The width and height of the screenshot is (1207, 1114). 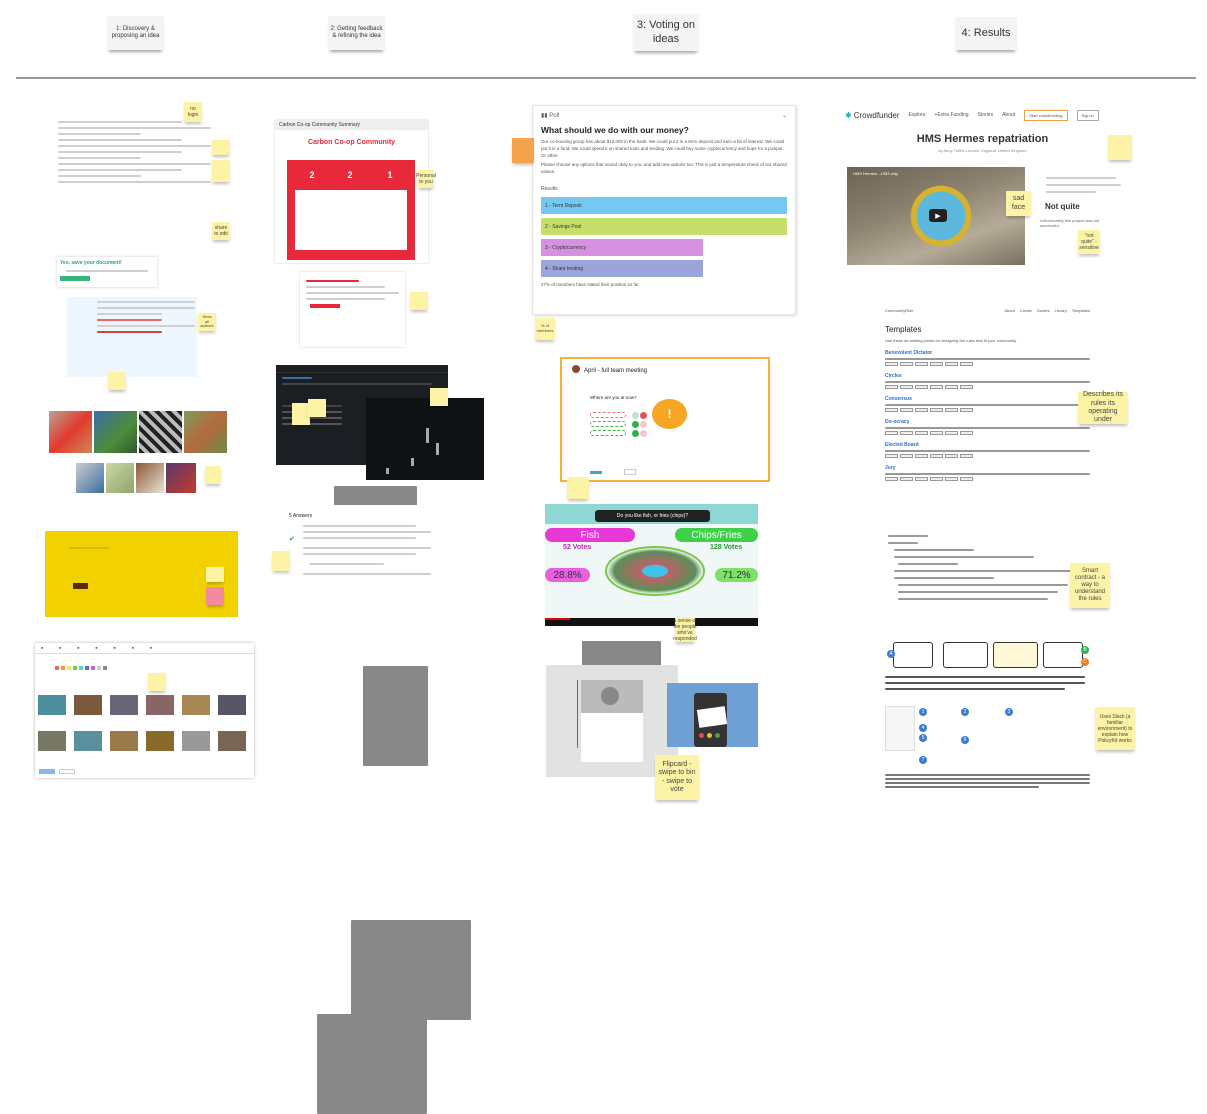 What do you see at coordinates (426, 179) in the screenshot?
I see `sticky-personal-to-you: Personal to you` at bounding box center [426, 179].